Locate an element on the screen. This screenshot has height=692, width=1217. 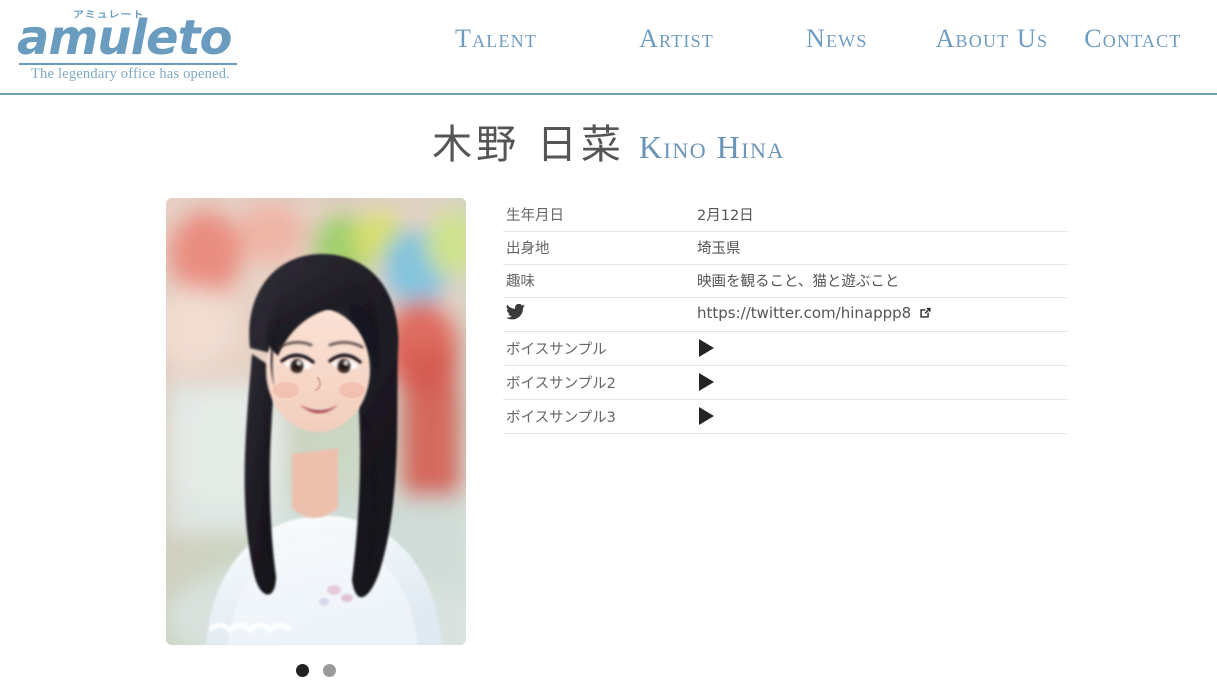
main-navigation: Talent Artist News About Us Contact is located at coordinates (818, 39).